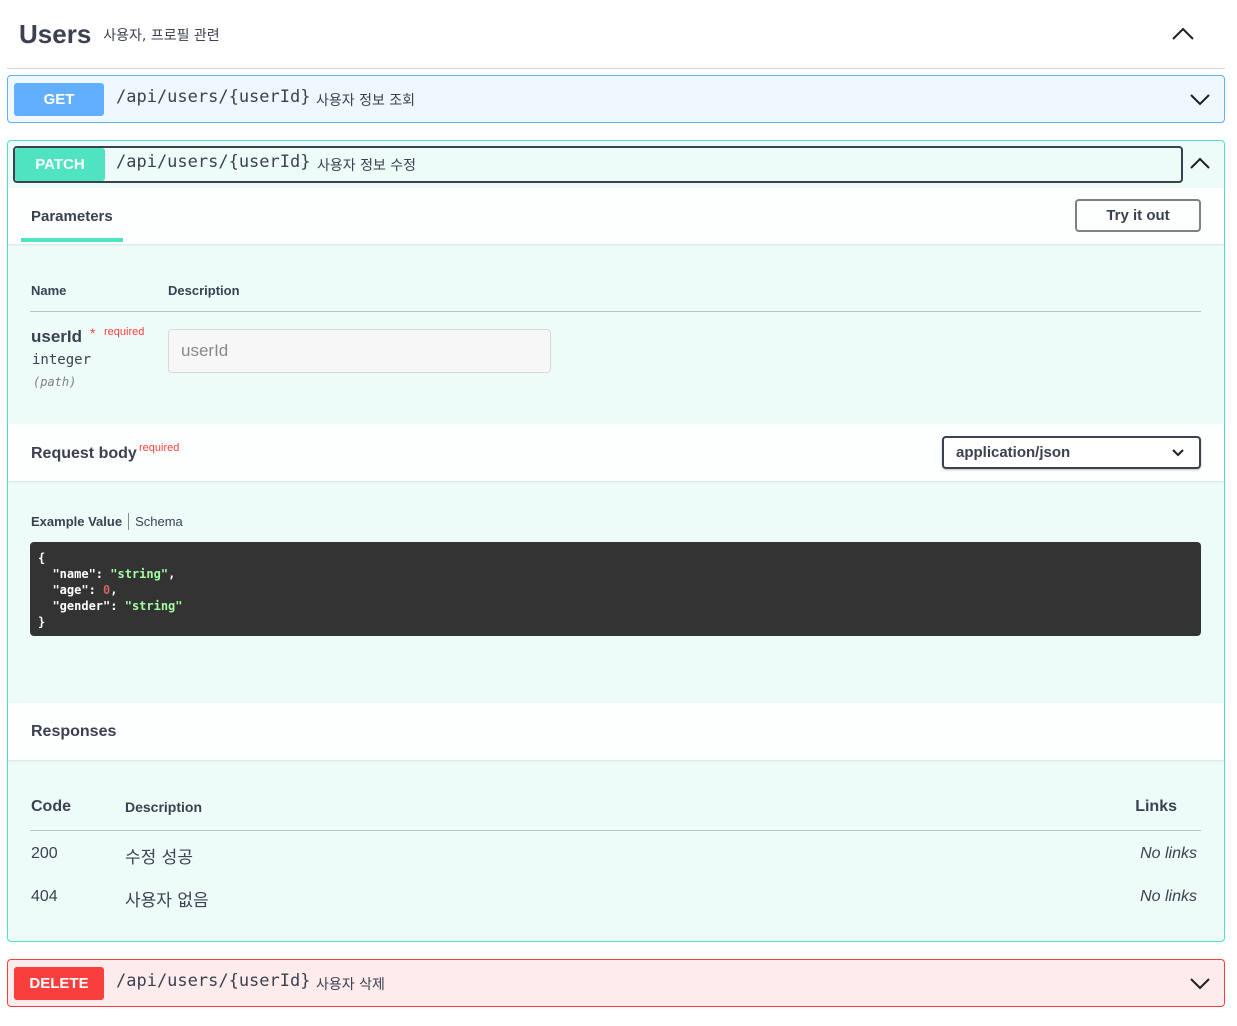 The height and width of the screenshot is (1026, 1237). Describe the element at coordinates (44, 896) in the screenshot. I see `response-code: 404` at that location.